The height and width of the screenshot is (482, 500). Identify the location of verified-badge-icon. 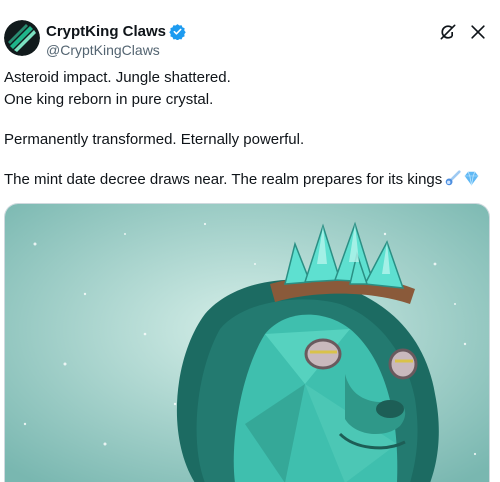
(177, 32).